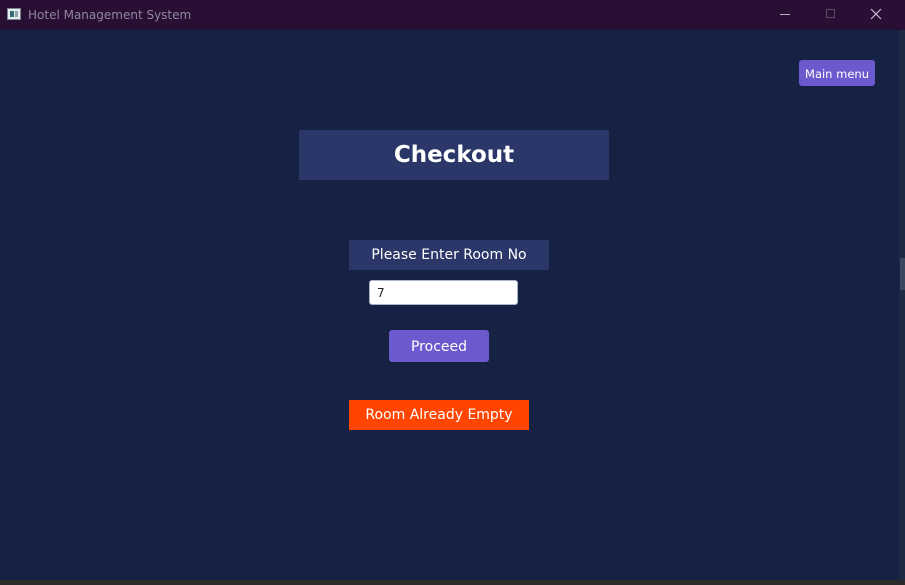  What do you see at coordinates (452, 582) in the screenshot?
I see `window-bottom-edge` at bounding box center [452, 582].